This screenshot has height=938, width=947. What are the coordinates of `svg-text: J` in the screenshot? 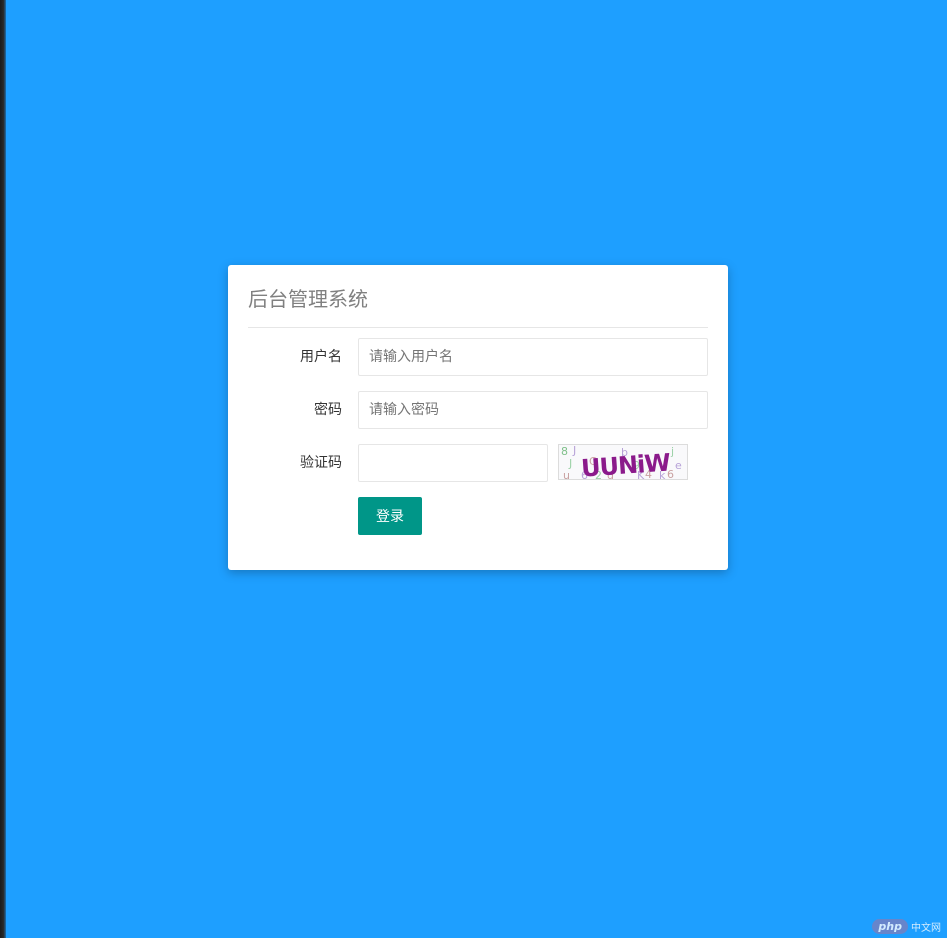 It's located at (574, 451).